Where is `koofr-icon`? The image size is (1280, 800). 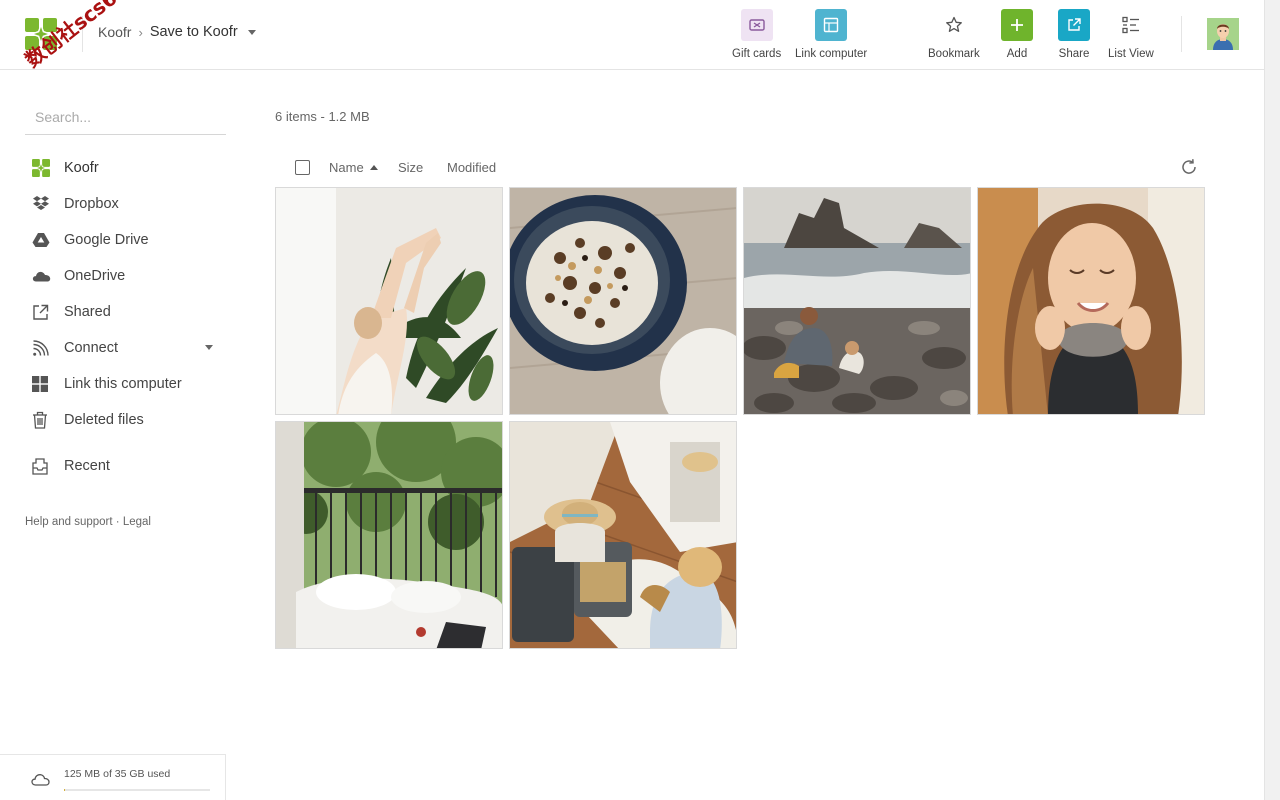 koofr-icon is located at coordinates (41, 168).